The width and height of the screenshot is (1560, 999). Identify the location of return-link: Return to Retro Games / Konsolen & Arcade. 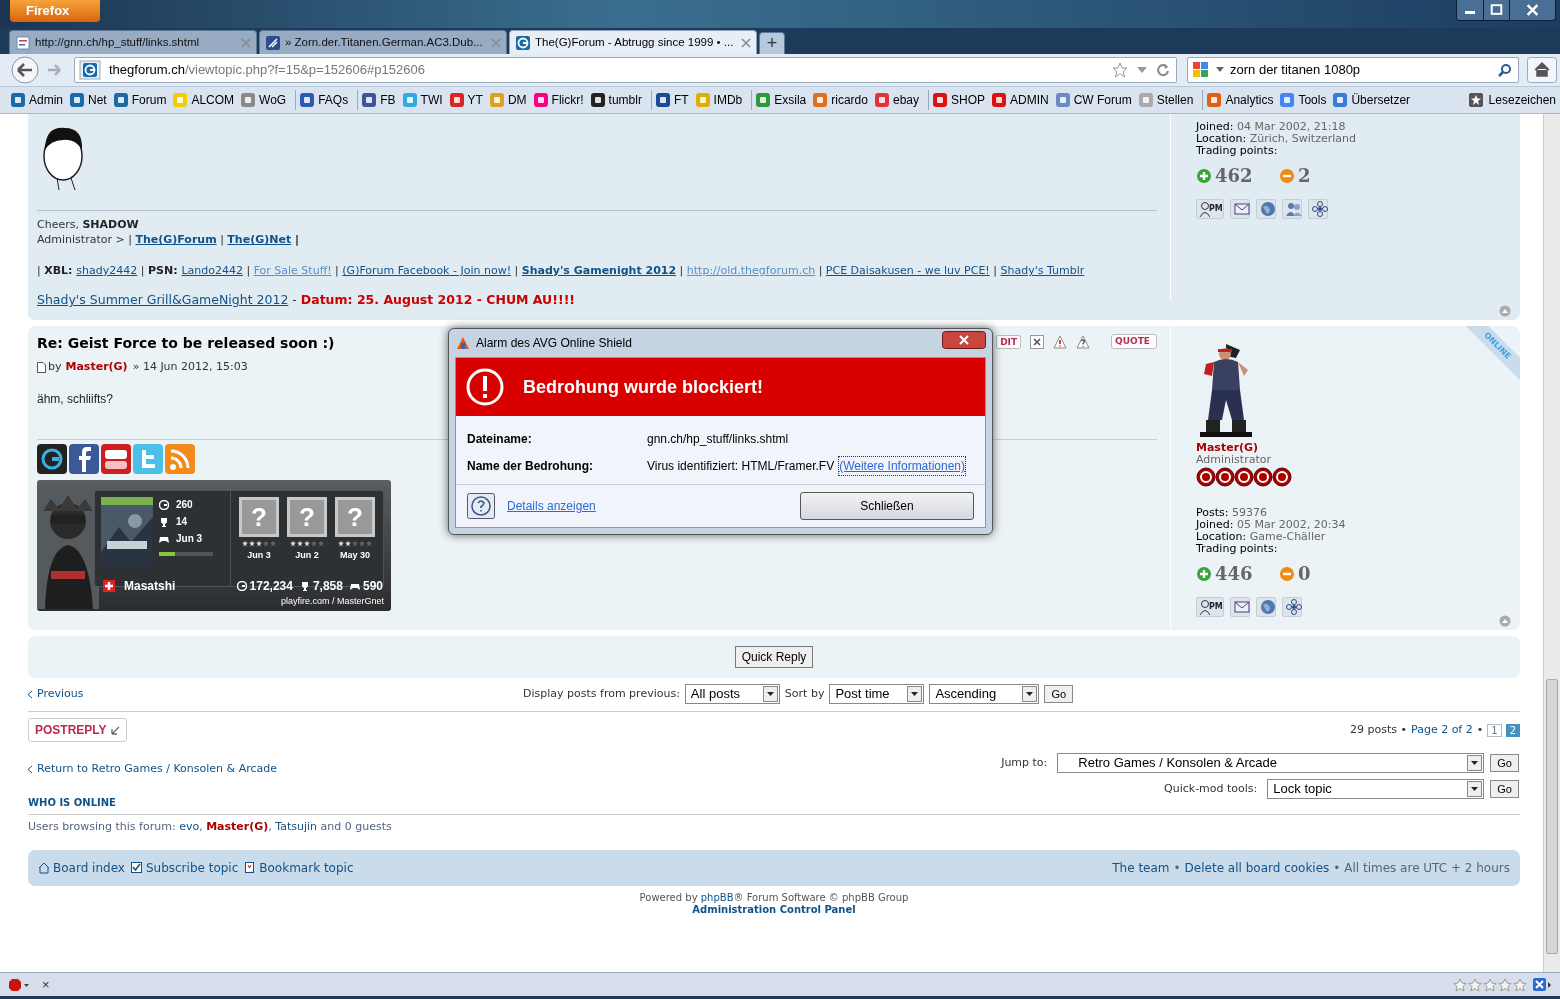
(157, 769).